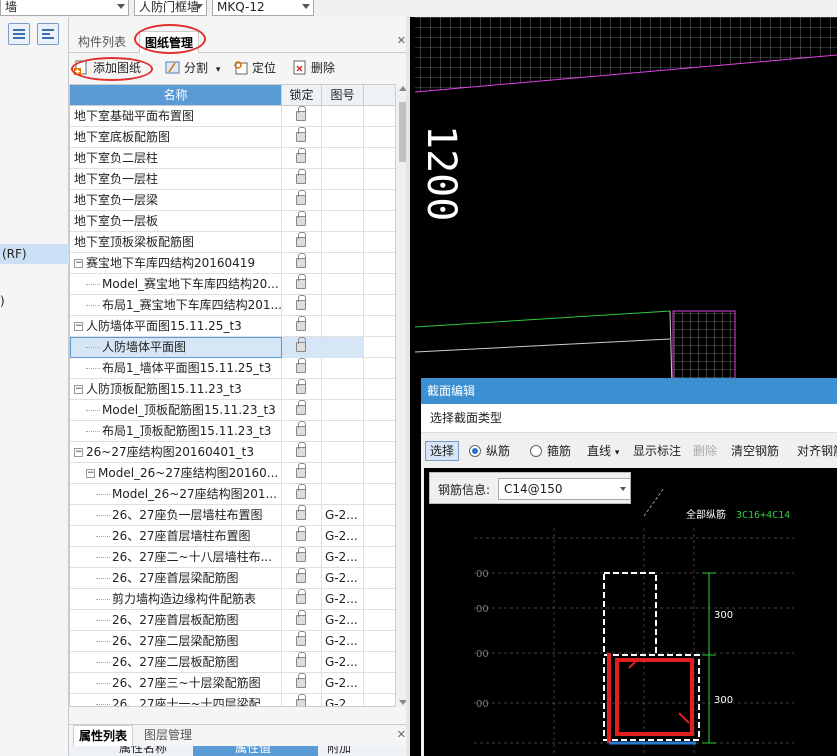  Describe the element at coordinates (176, 662) in the screenshot. I see `row-name-cell: 26、27座二层板配筋图` at that location.